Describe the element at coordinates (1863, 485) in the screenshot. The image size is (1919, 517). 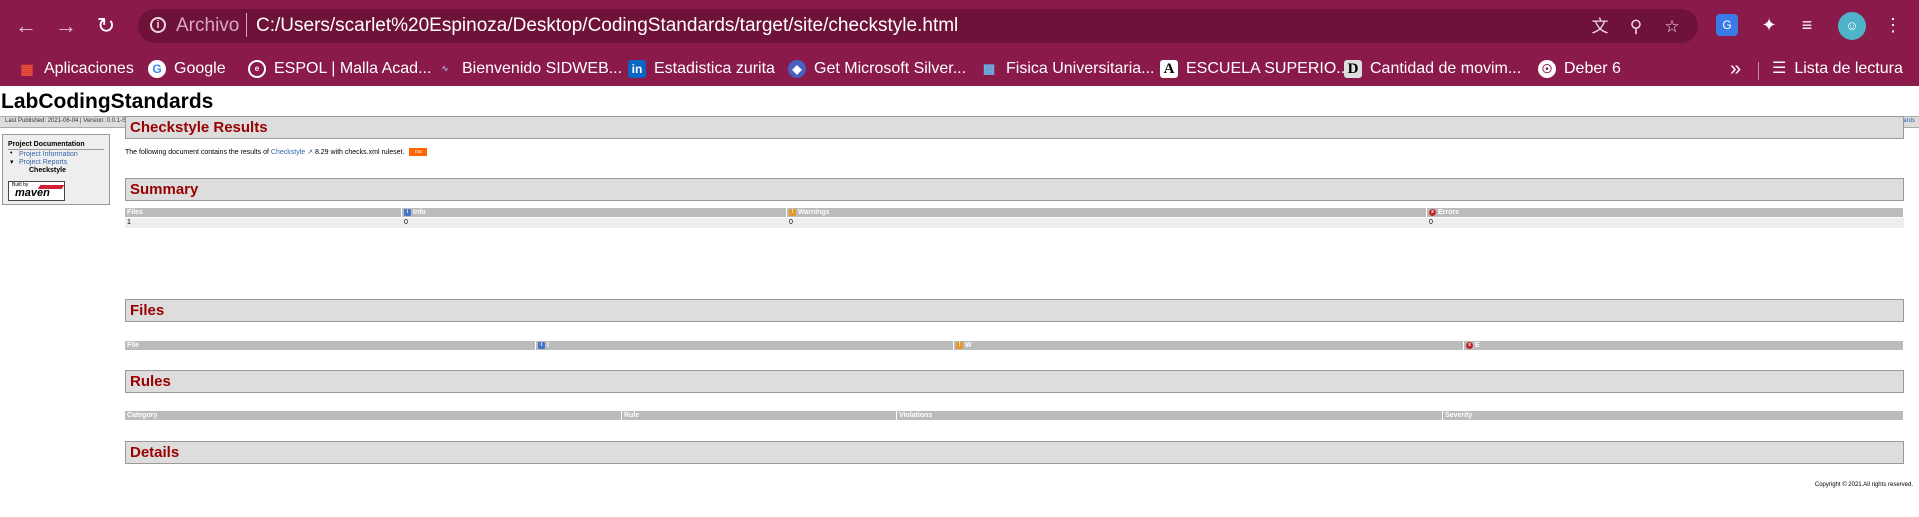
I see `page-footer: Copyright © 2021.All rights reserved.` at that location.